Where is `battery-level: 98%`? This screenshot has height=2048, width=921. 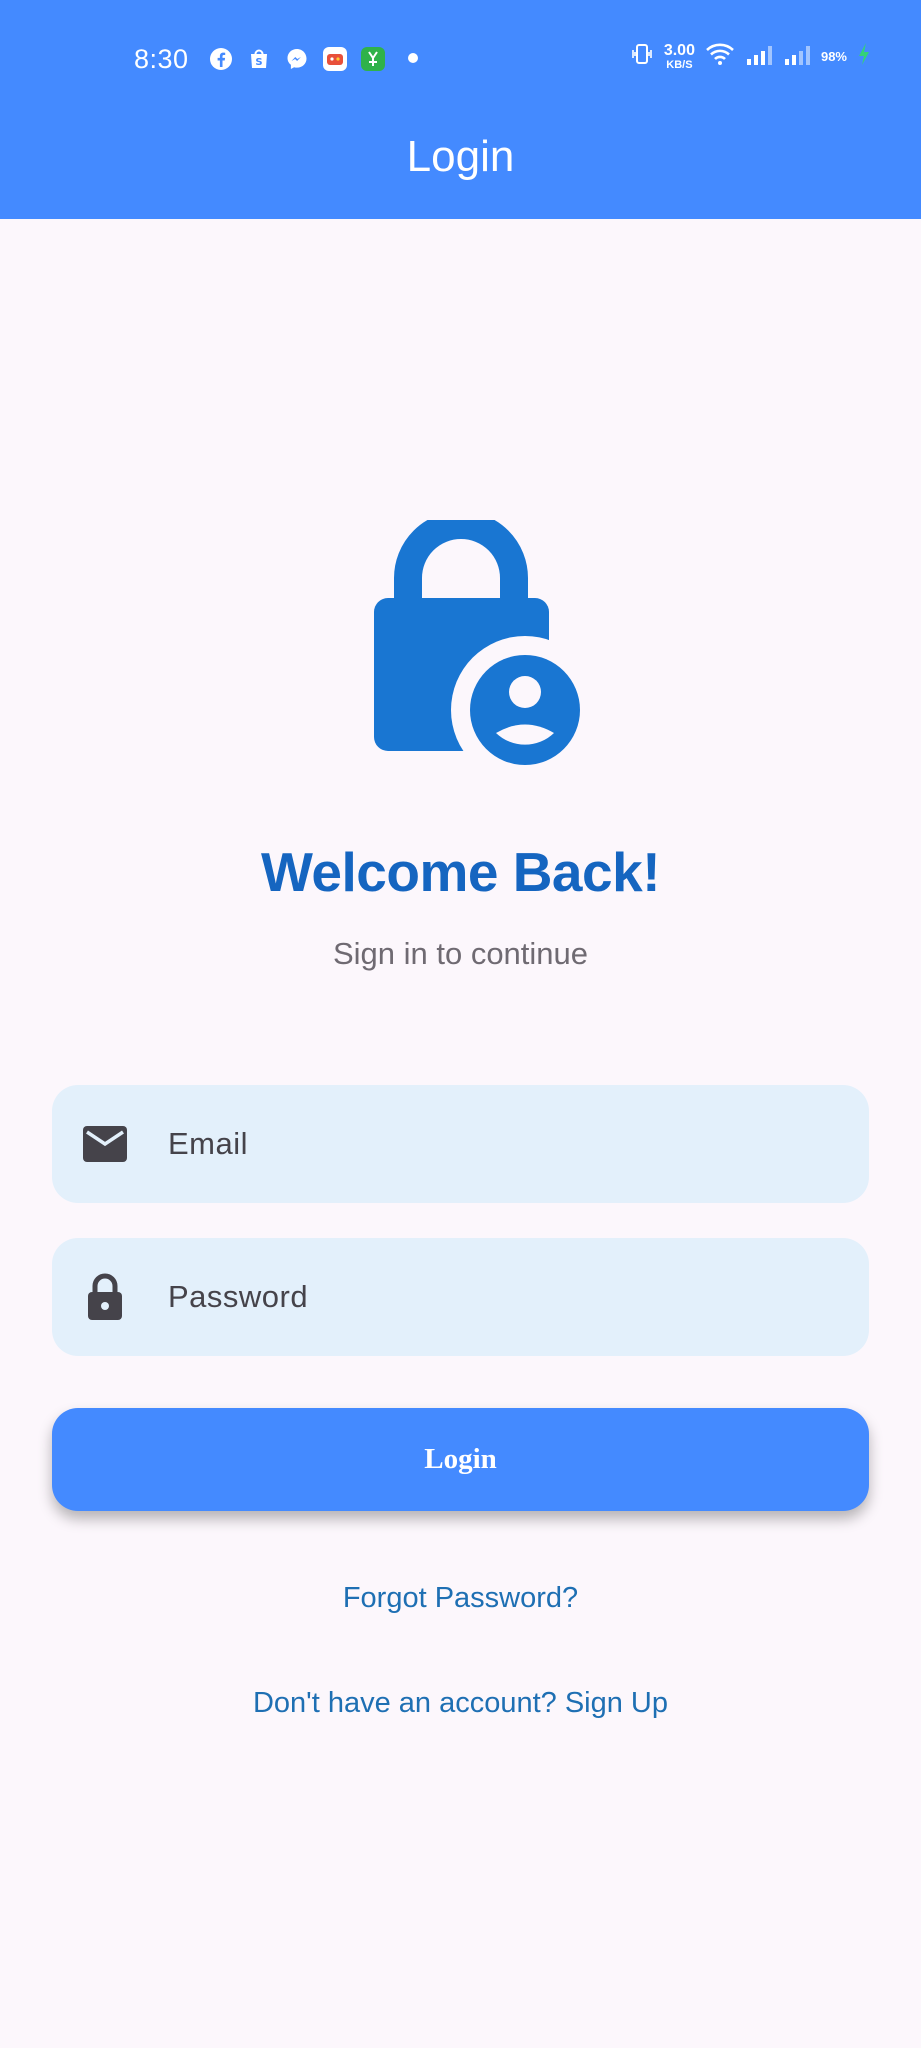
battery-level: 98% is located at coordinates (833, 56).